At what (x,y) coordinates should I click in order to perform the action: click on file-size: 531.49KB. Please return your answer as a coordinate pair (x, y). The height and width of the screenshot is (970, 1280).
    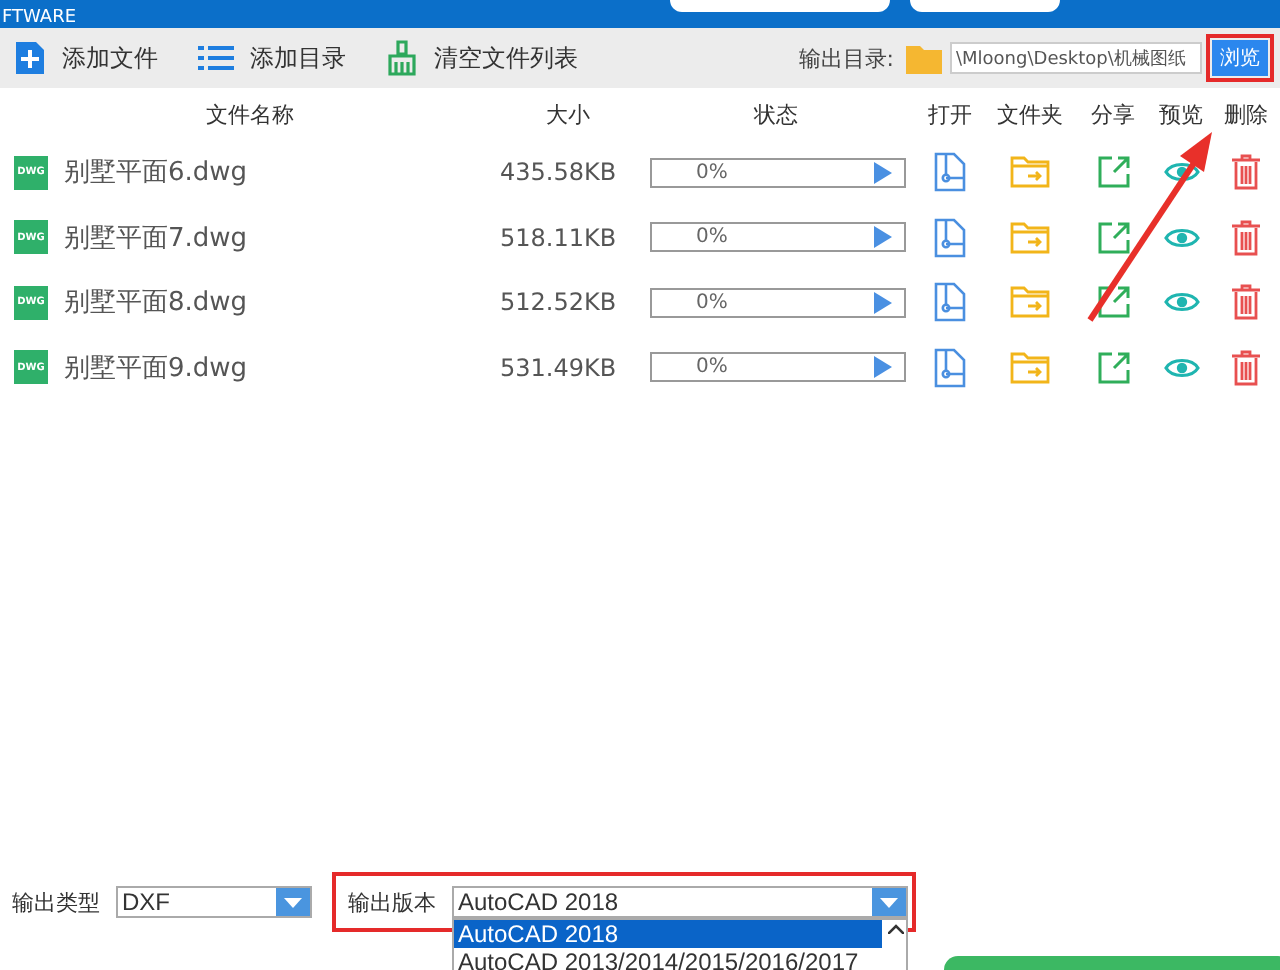
    Looking at the image, I should click on (559, 367).